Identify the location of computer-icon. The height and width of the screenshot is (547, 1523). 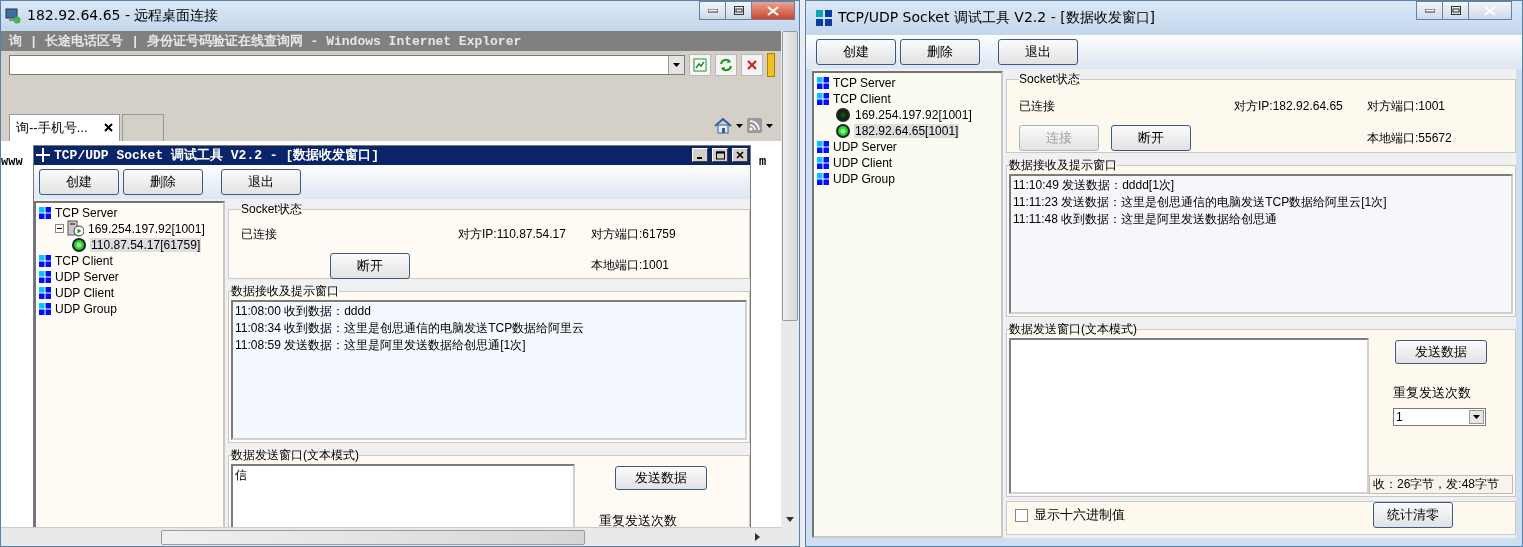
(75, 229).